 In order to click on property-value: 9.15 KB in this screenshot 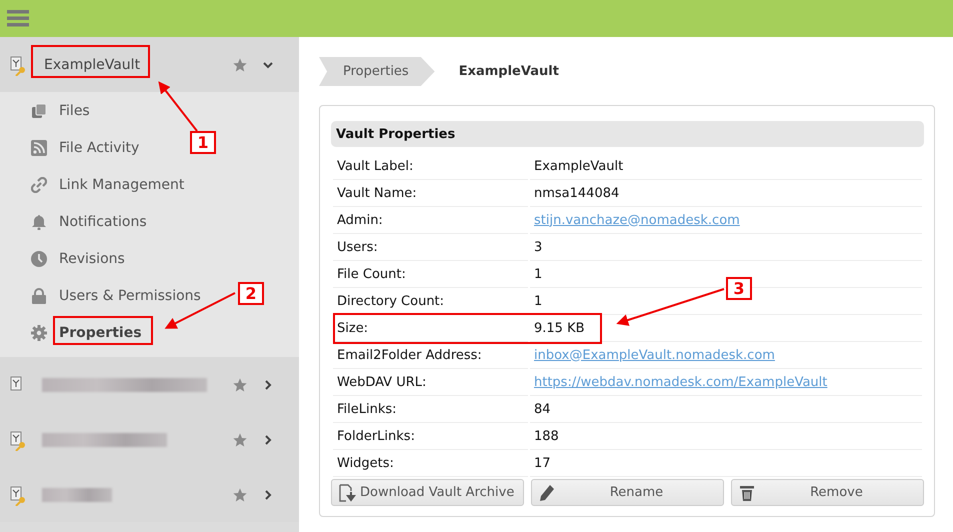, I will do `click(559, 328)`.